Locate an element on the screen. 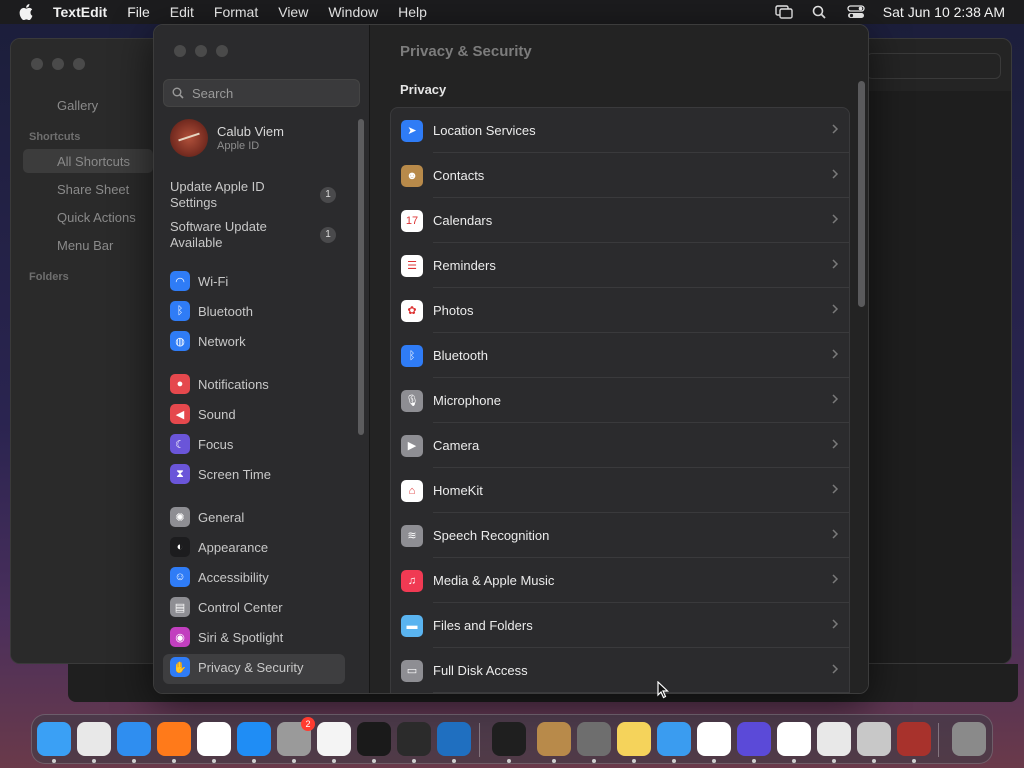  privacy-row-photos: ✿ Photos is located at coordinates (620, 310).